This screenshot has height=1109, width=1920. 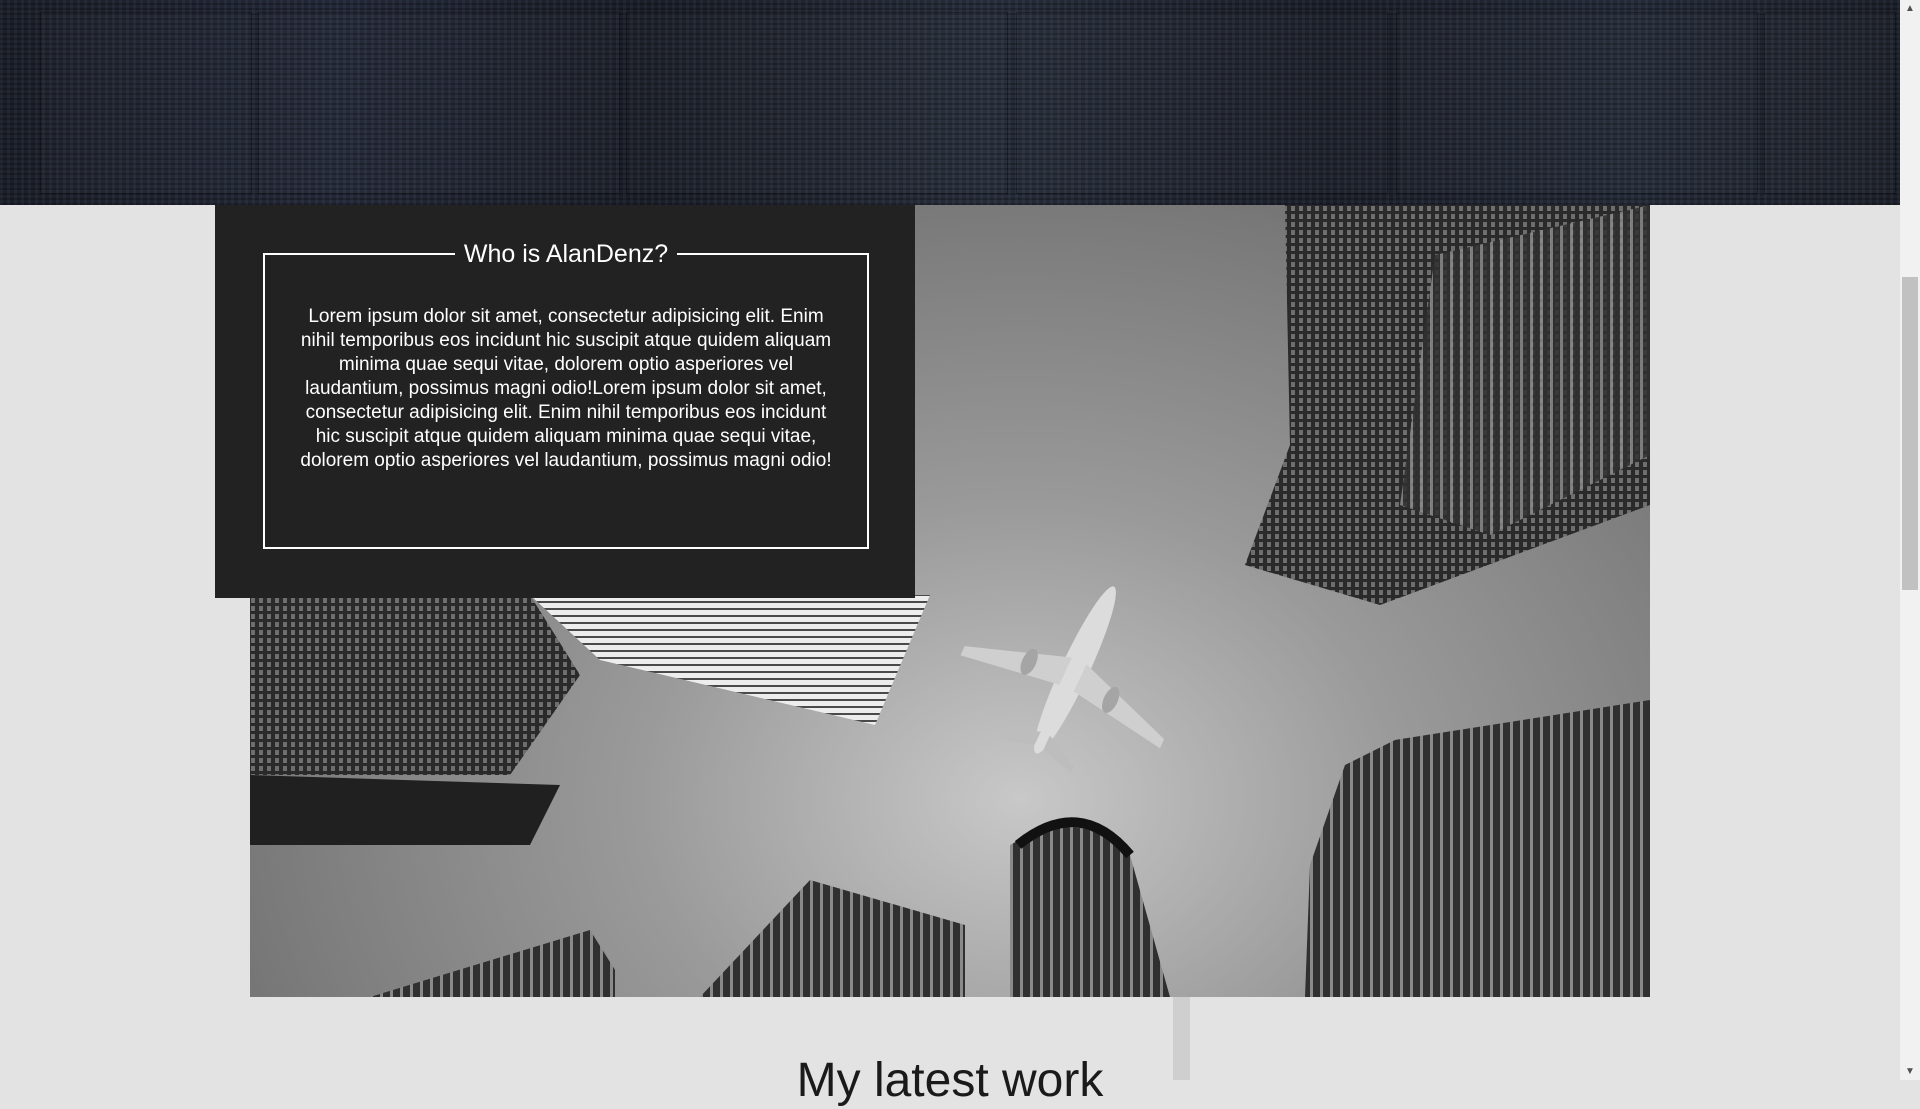 What do you see at coordinates (1910, 433) in the screenshot?
I see `scrollbar-thumb` at bounding box center [1910, 433].